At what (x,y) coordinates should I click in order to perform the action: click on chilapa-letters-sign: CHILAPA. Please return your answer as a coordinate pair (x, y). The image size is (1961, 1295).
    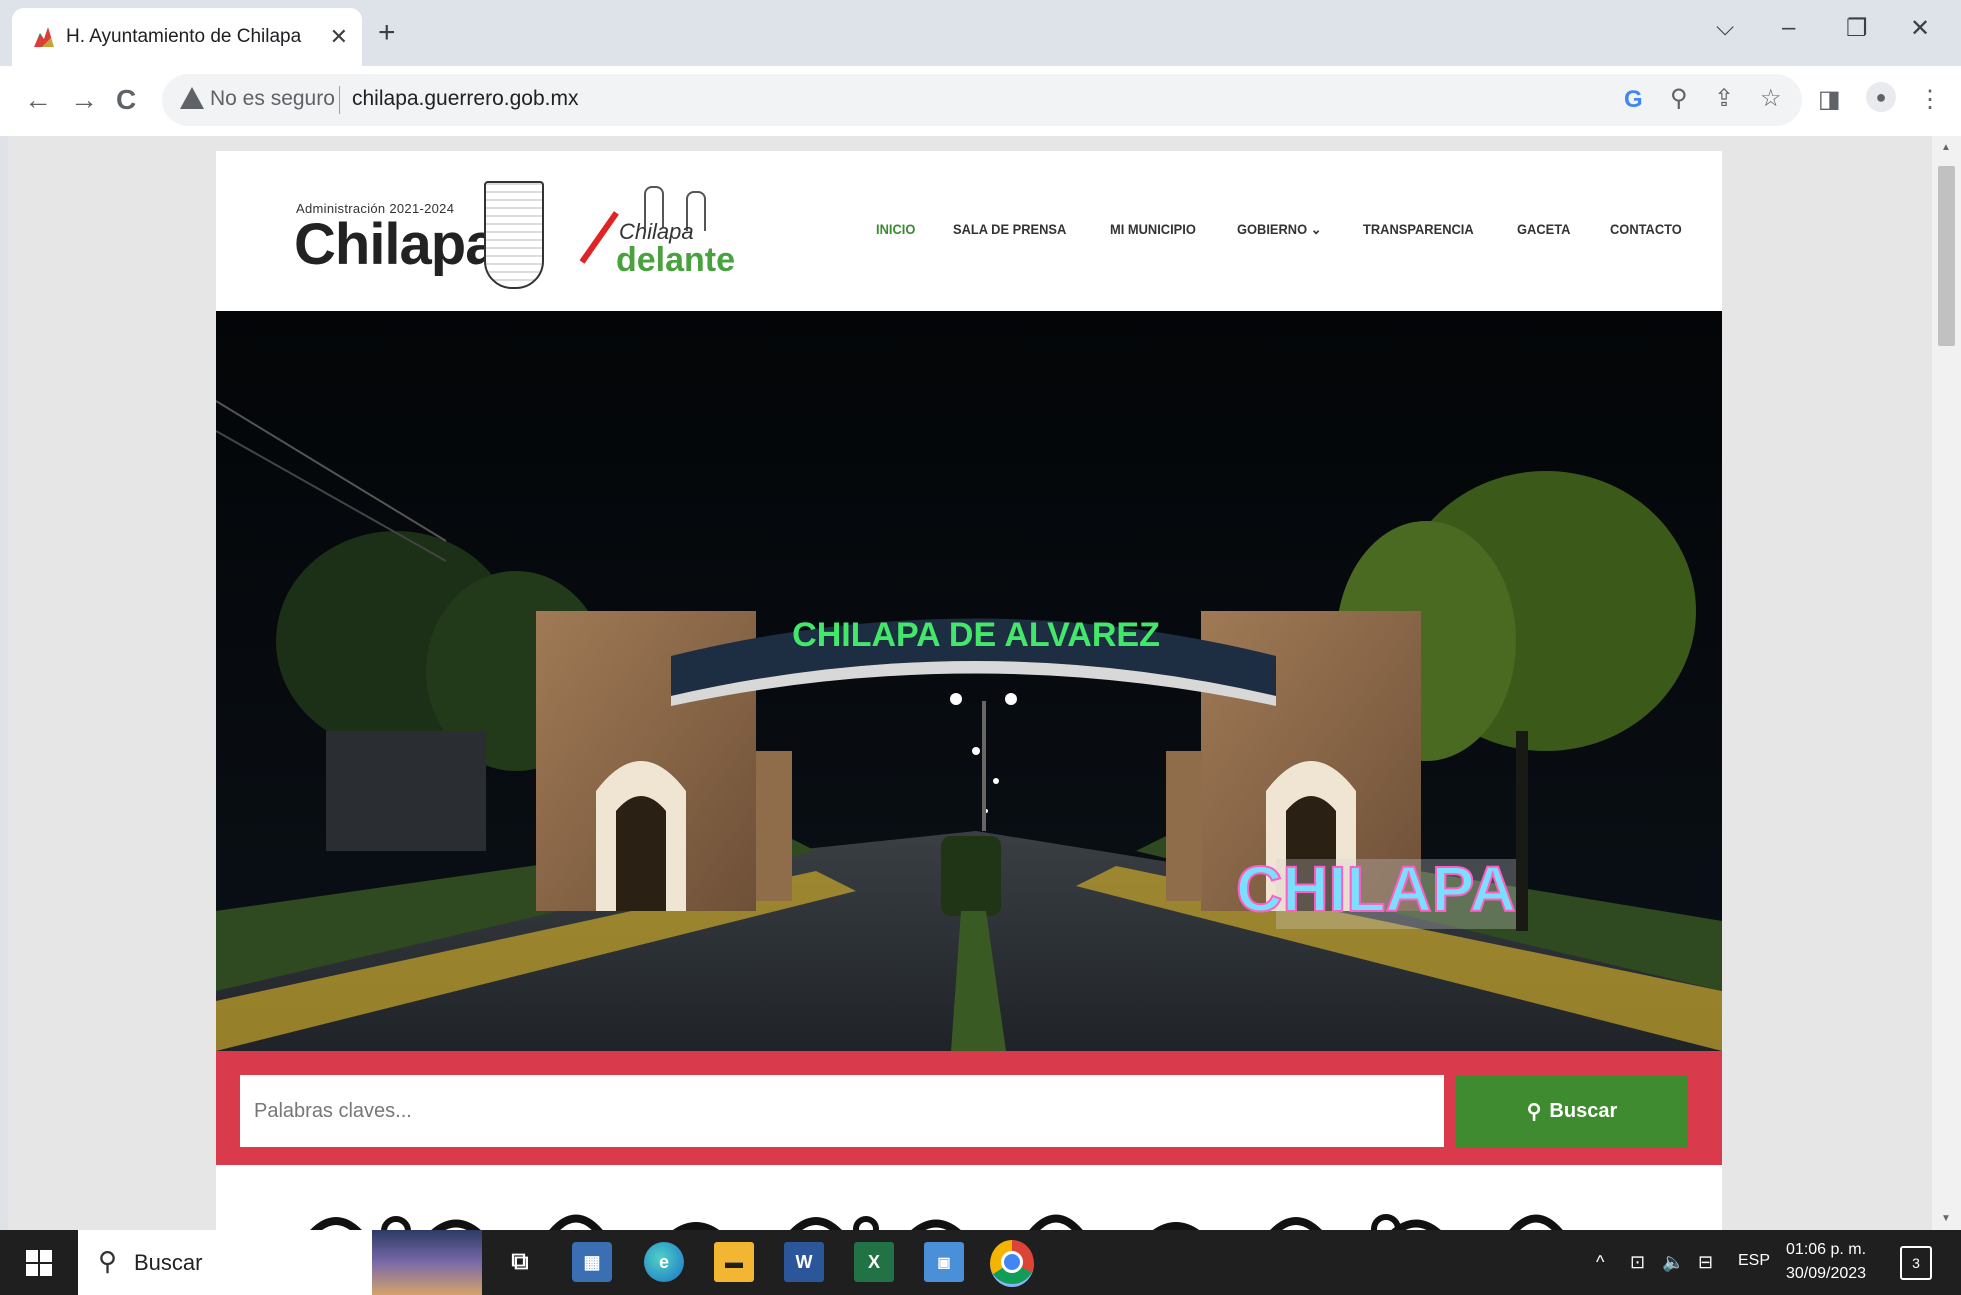
    Looking at the image, I should click on (1376, 889).